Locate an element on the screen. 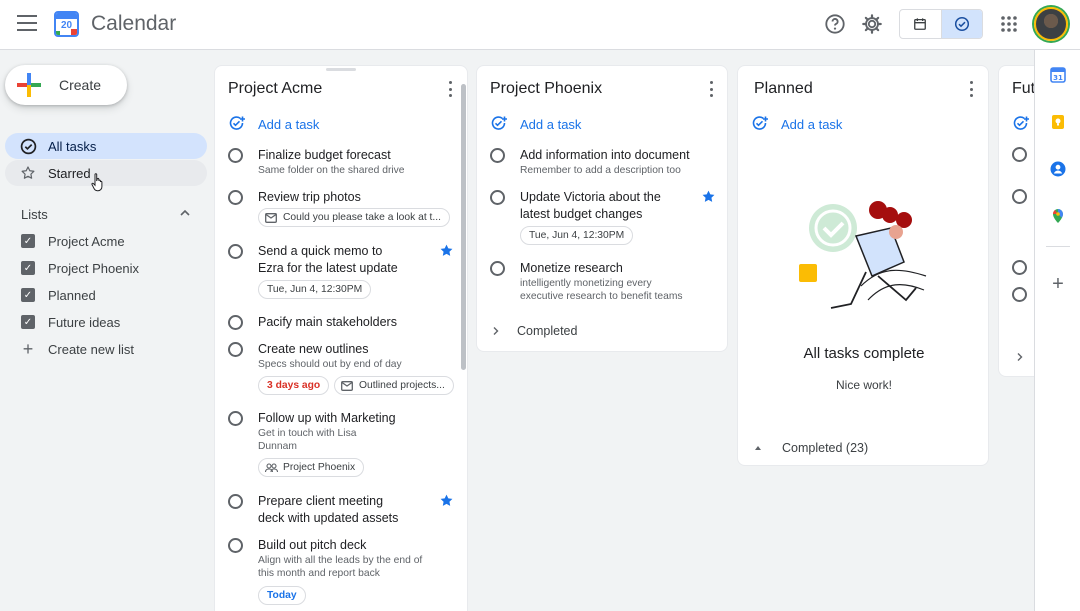  check-circle-icon is located at coordinates (28, 146).